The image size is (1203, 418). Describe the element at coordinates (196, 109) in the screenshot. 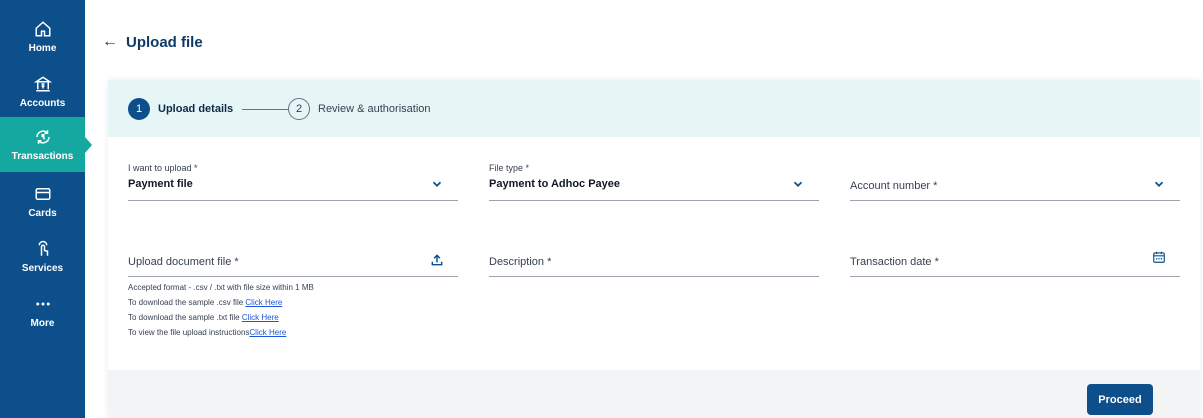

I see `step-1-label: Upload details` at that location.